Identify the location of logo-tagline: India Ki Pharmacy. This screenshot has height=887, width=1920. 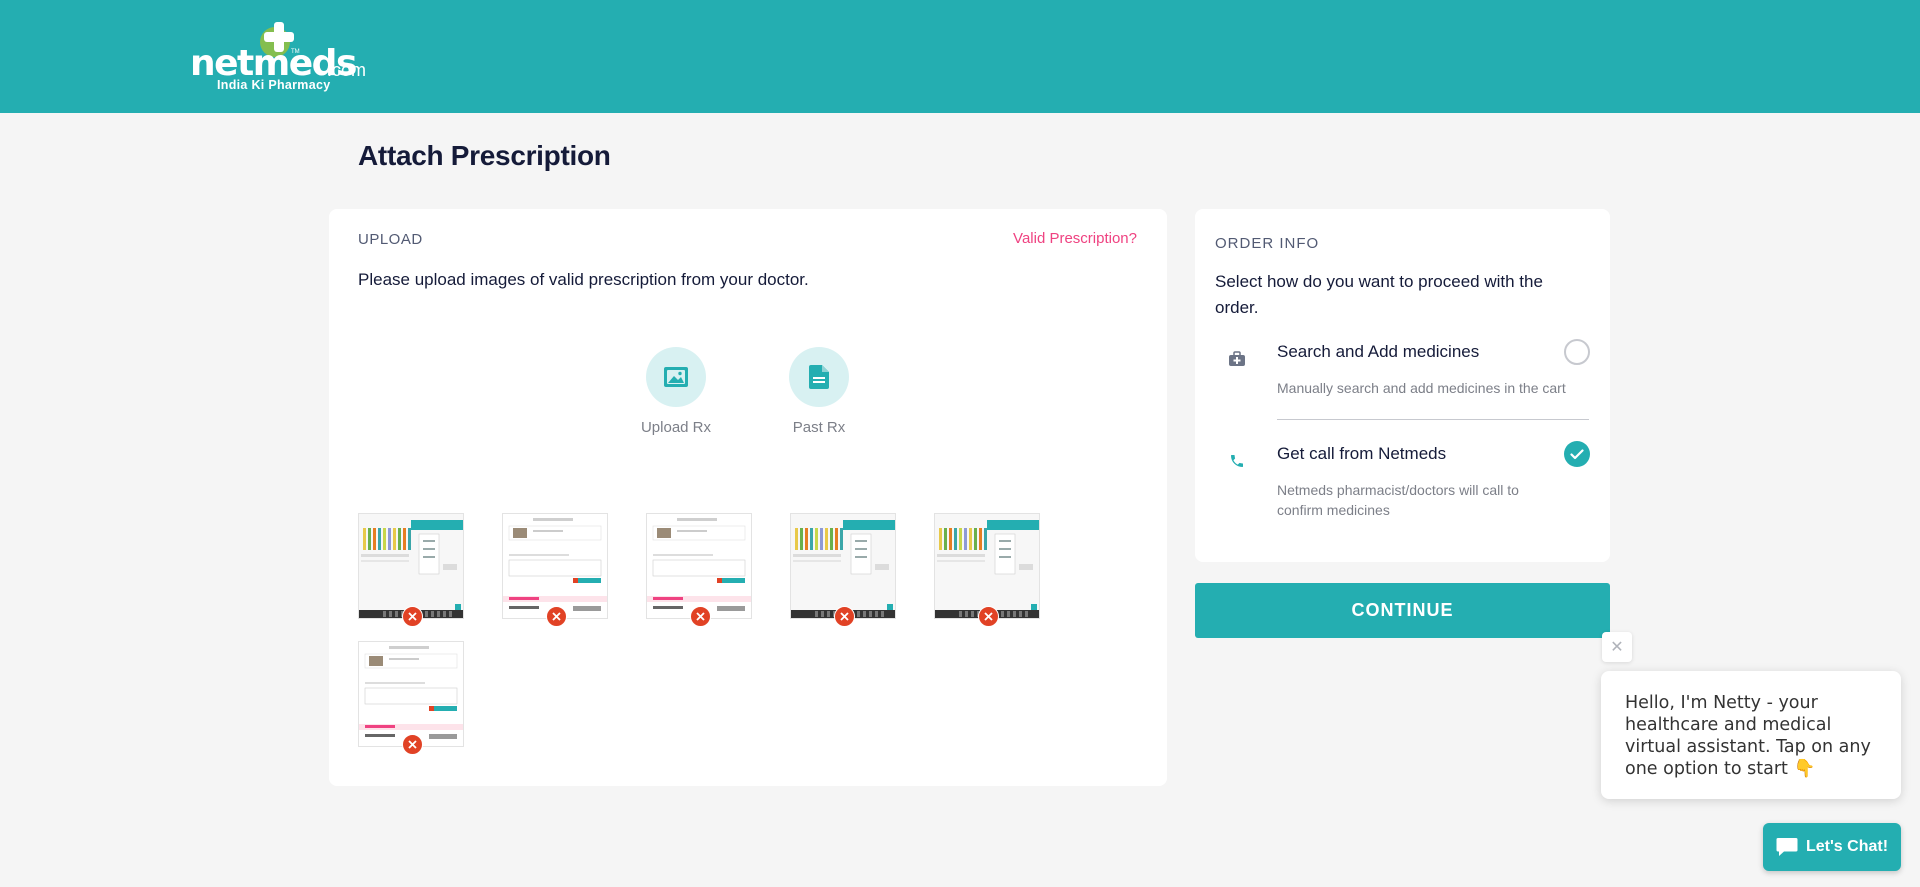
(274, 85).